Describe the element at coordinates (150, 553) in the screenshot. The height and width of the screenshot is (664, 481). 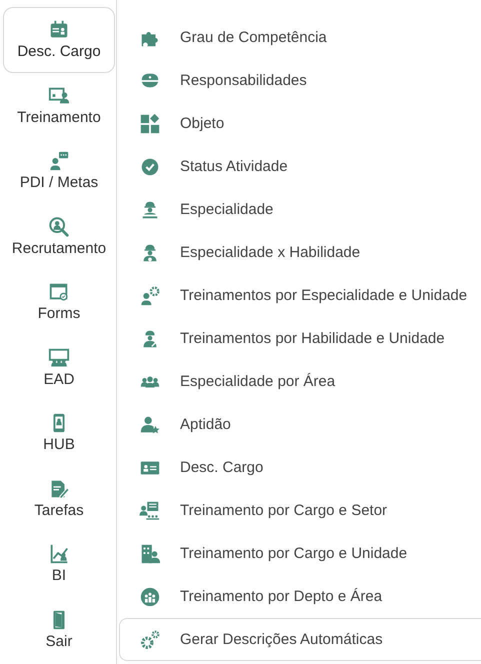
I see `building-person-icon` at that location.